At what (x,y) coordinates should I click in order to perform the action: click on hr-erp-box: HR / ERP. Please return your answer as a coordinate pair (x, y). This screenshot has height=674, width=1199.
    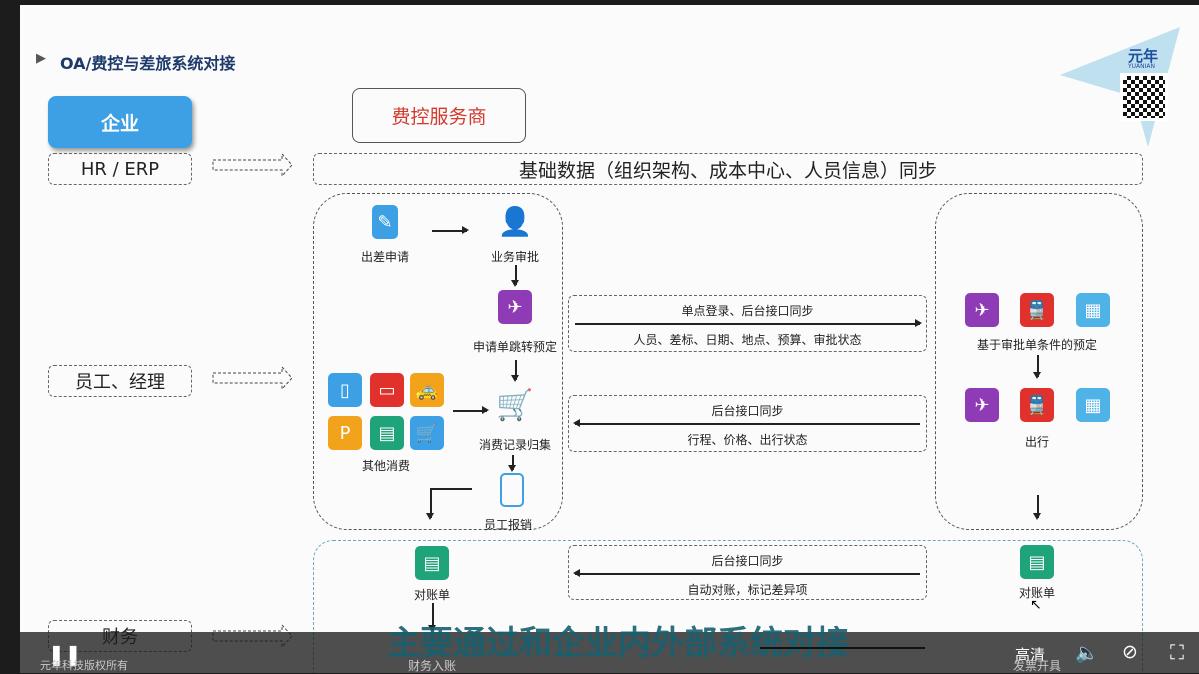
    Looking at the image, I should click on (120, 169).